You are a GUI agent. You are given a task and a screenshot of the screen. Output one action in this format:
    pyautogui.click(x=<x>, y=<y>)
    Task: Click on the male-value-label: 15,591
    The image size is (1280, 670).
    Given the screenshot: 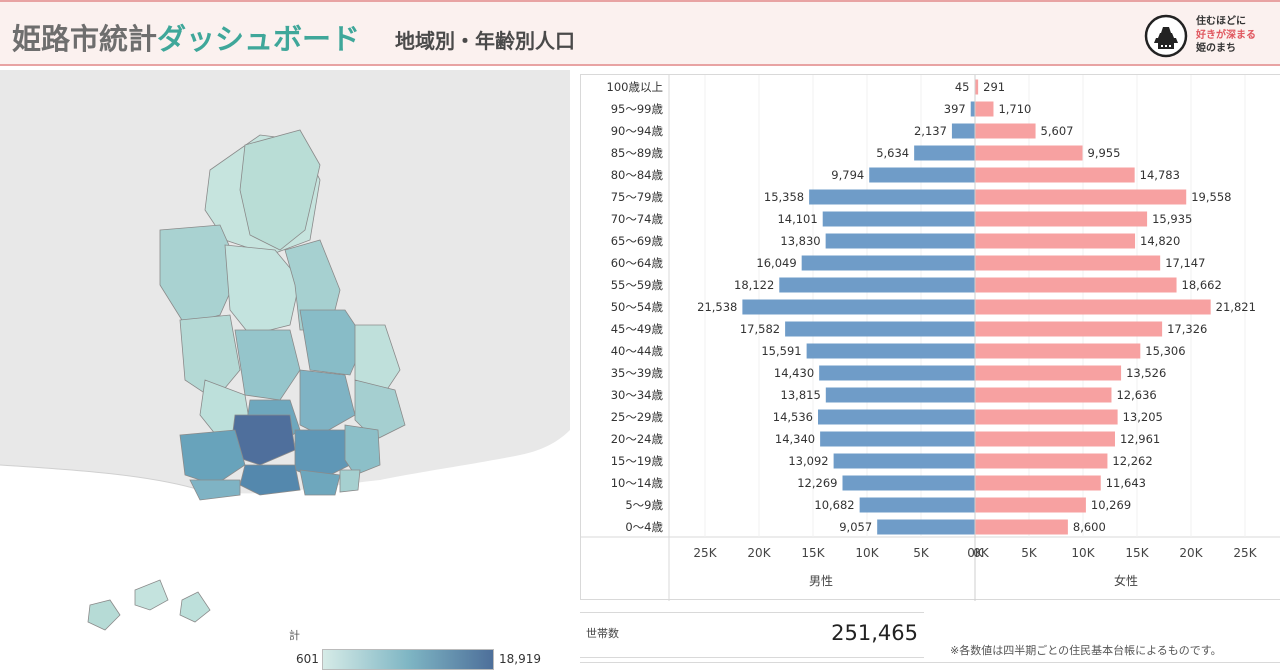 What is the action you would take?
    pyautogui.click(x=781, y=351)
    